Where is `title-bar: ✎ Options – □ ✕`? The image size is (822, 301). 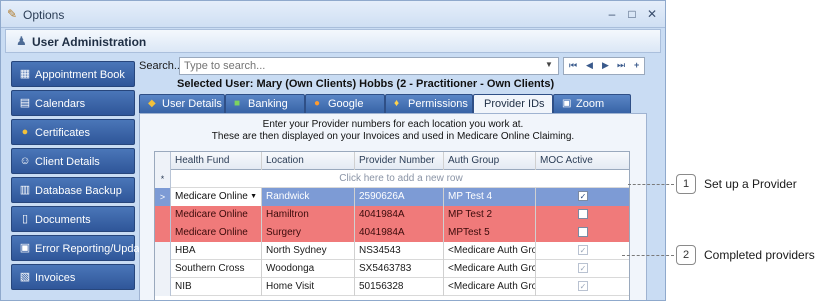
title-bar: ✎ Options – □ ✕ is located at coordinates (333, 14).